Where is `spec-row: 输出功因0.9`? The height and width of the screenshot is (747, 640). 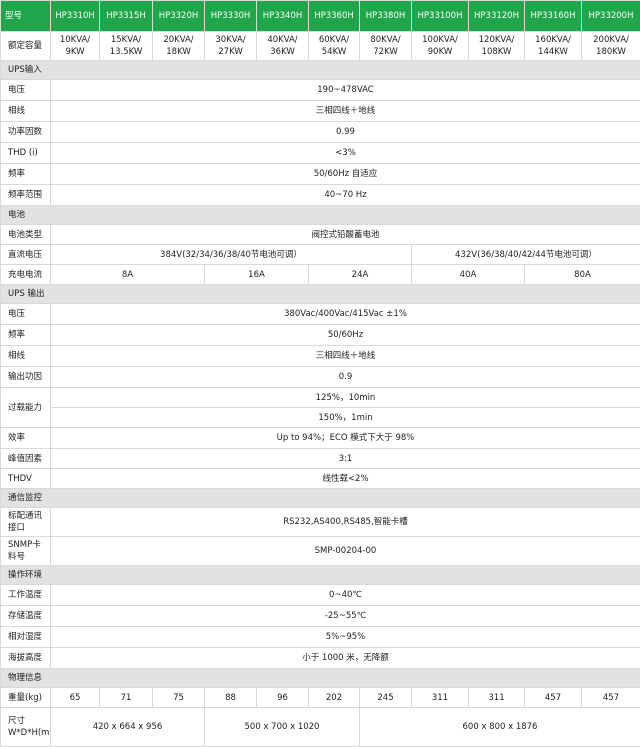
spec-row: 输出功因0.9 is located at coordinates (320, 377).